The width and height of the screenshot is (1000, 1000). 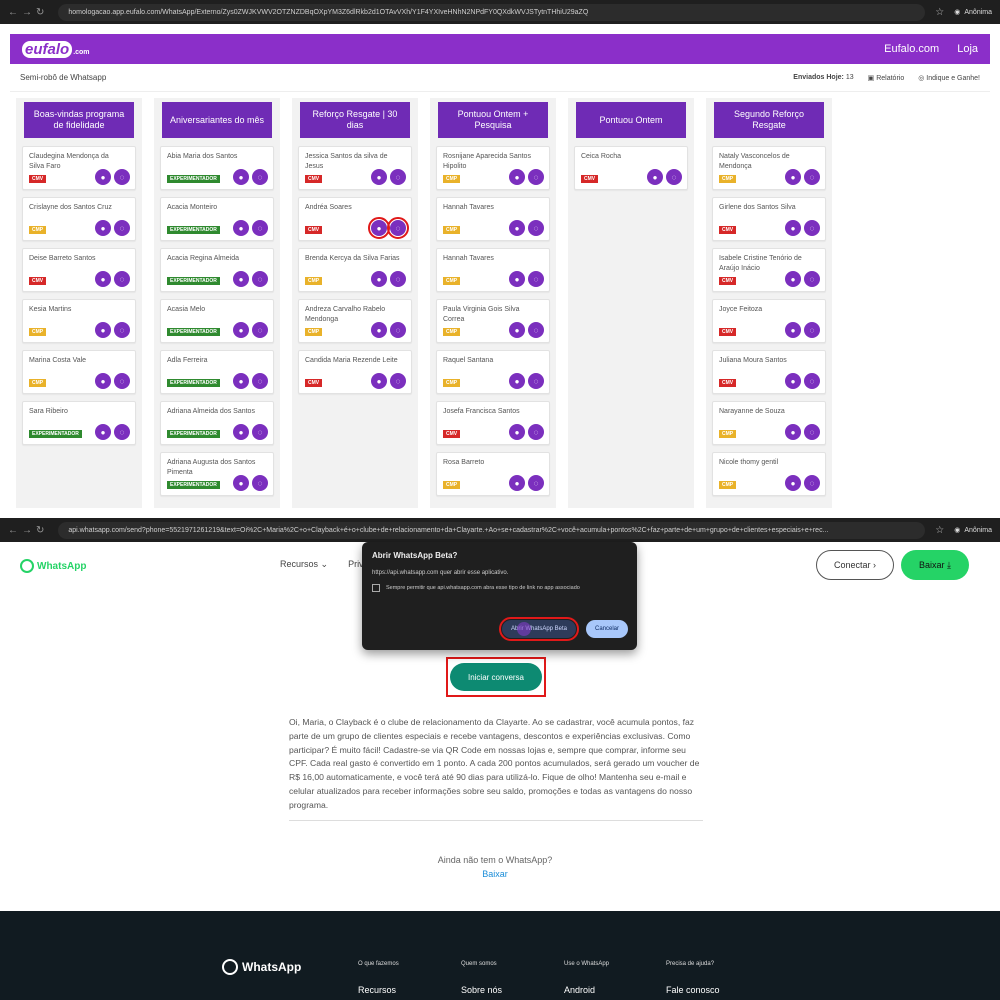 What do you see at coordinates (855, 565) in the screenshot?
I see `conectar-button: Conectar ›` at bounding box center [855, 565].